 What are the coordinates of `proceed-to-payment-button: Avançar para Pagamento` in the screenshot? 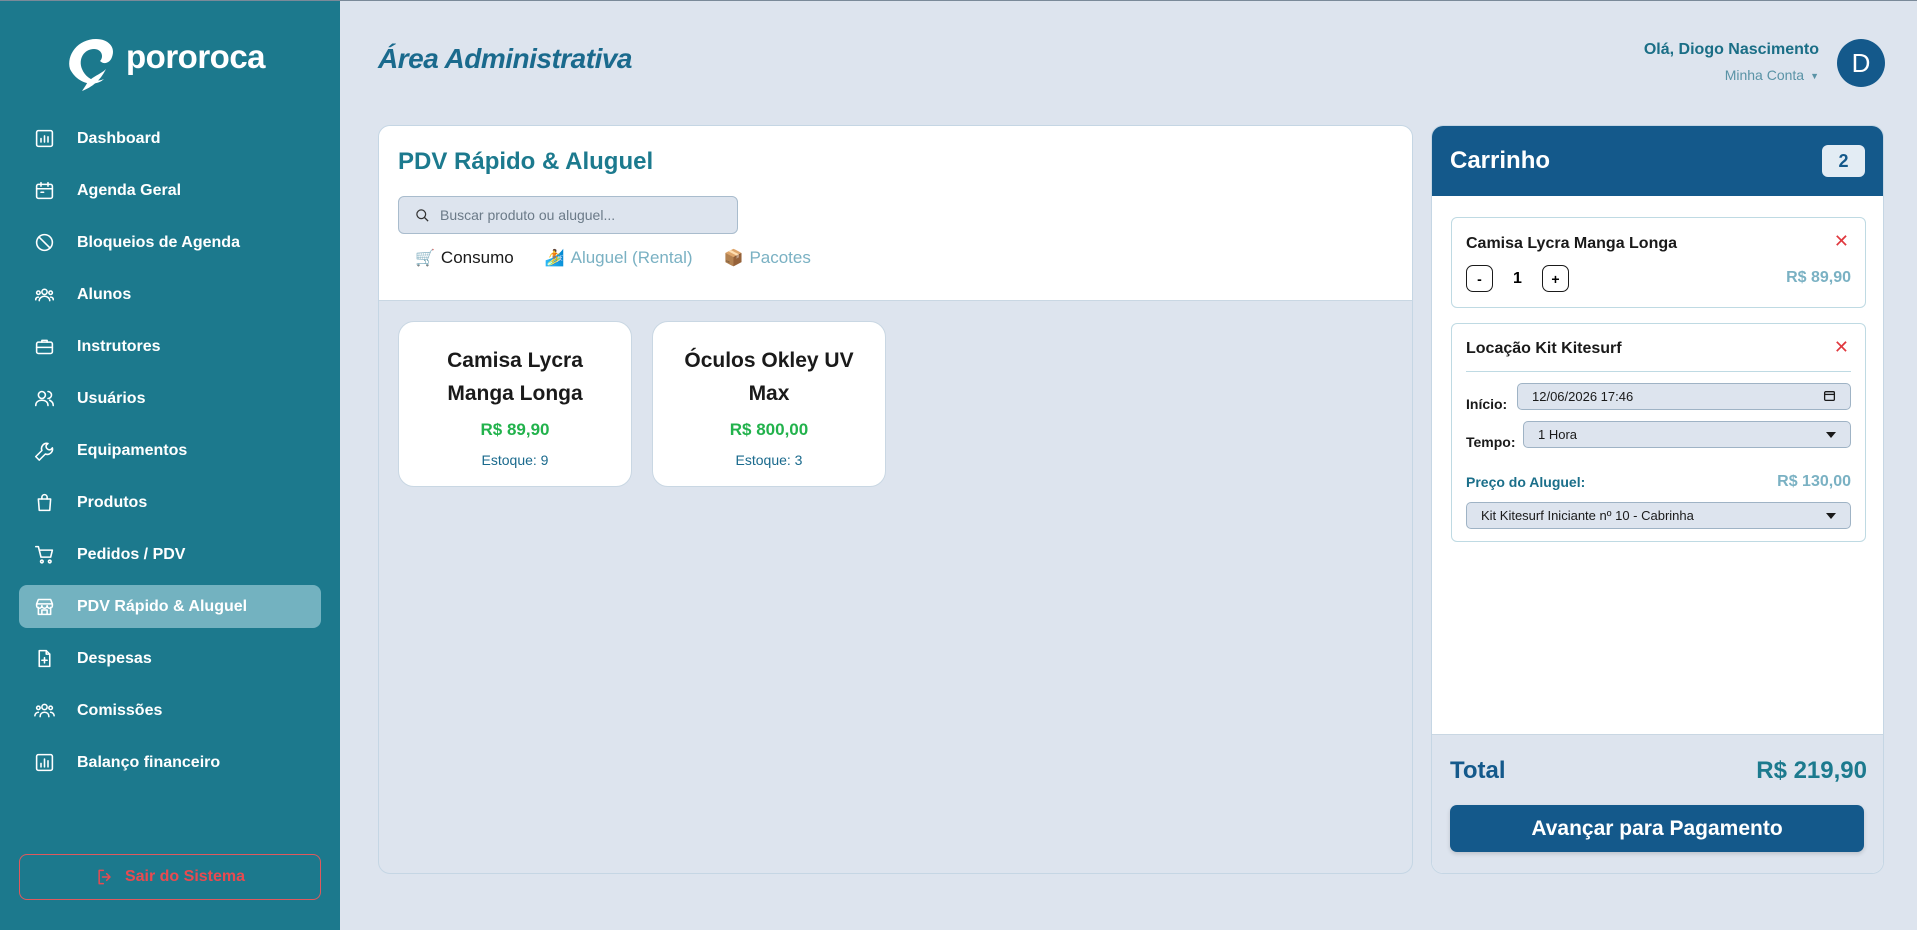 It's located at (1657, 828).